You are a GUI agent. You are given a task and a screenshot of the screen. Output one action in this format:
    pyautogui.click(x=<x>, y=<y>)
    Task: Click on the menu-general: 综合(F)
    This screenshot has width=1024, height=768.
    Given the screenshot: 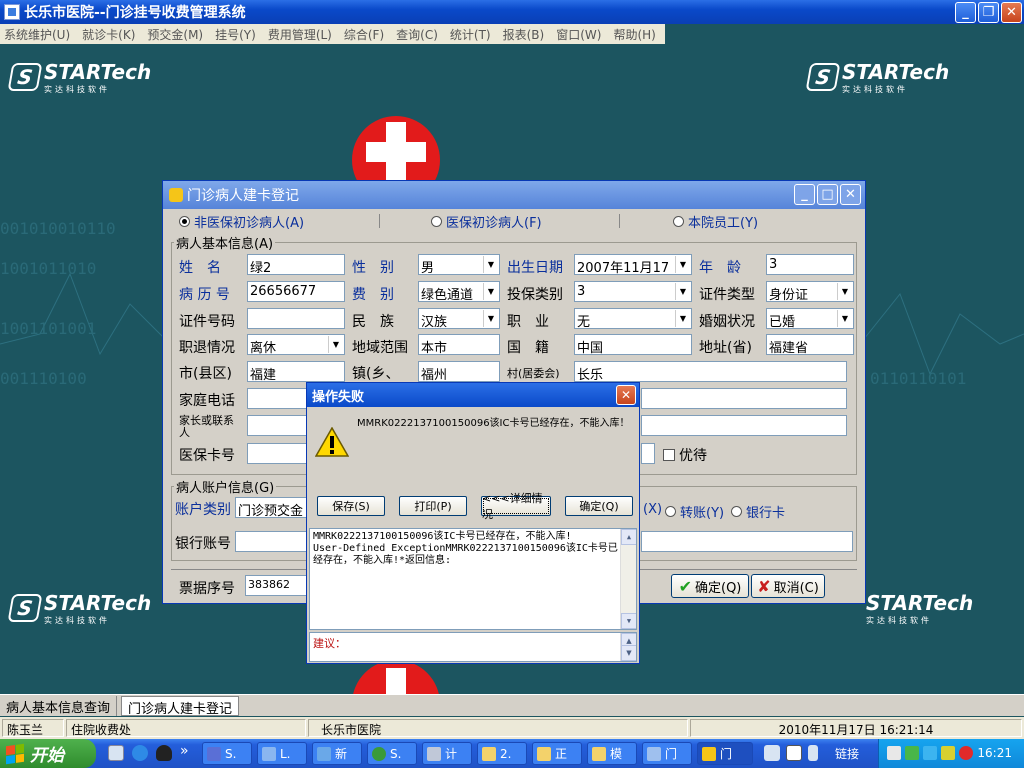 What is the action you would take?
    pyautogui.click(x=364, y=34)
    